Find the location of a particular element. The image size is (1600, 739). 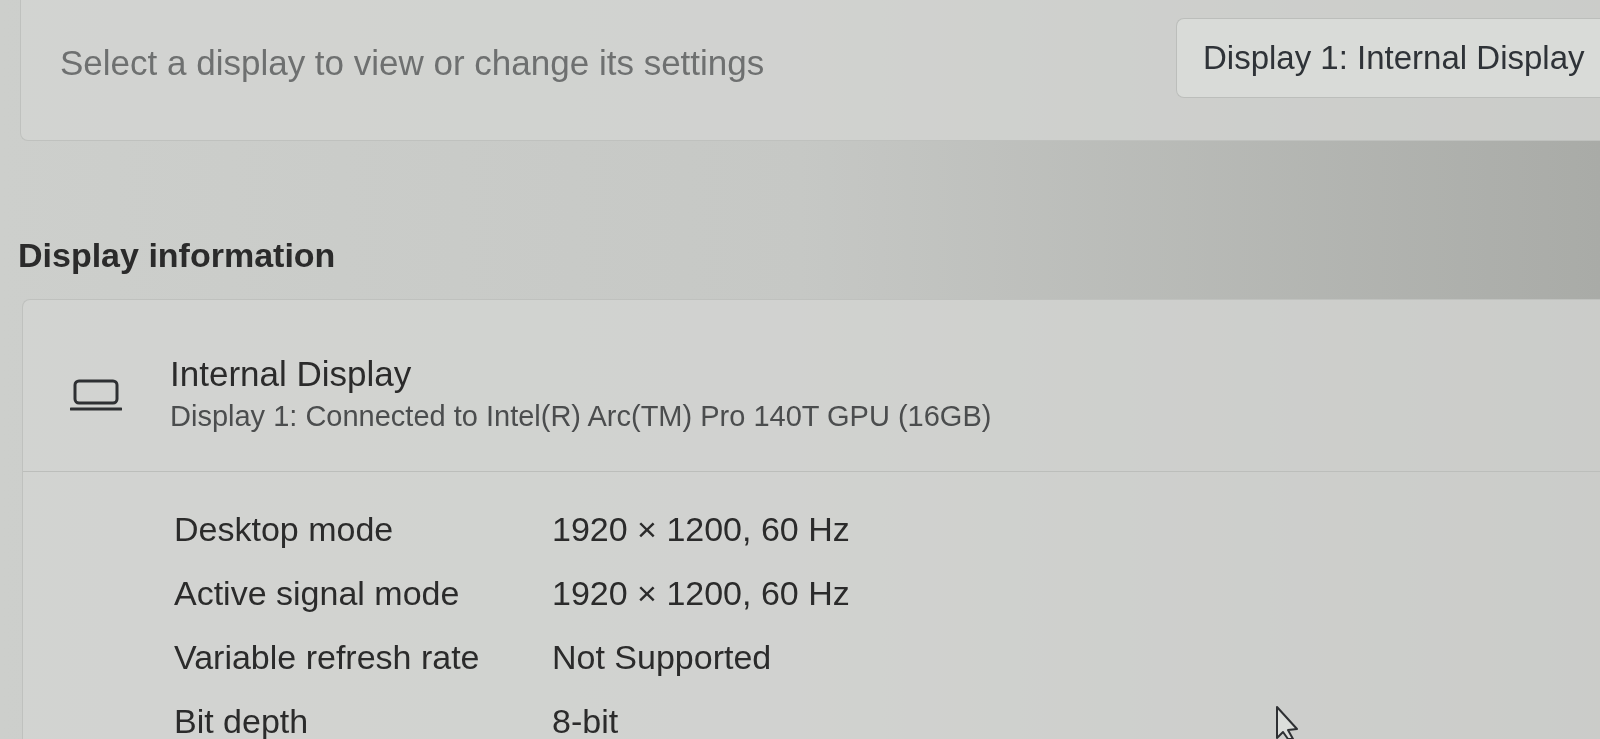

display-selector-label: Select a display to view or change its settings is located at coordinates (412, 63).